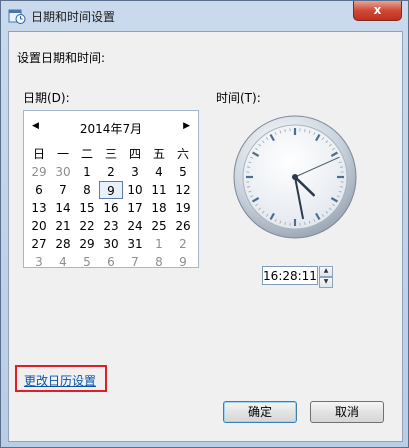 This screenshot has height=448, width=409. I want to click on calendar-week-row: 3 4 5 6 7 8 9, so click(111, 262).